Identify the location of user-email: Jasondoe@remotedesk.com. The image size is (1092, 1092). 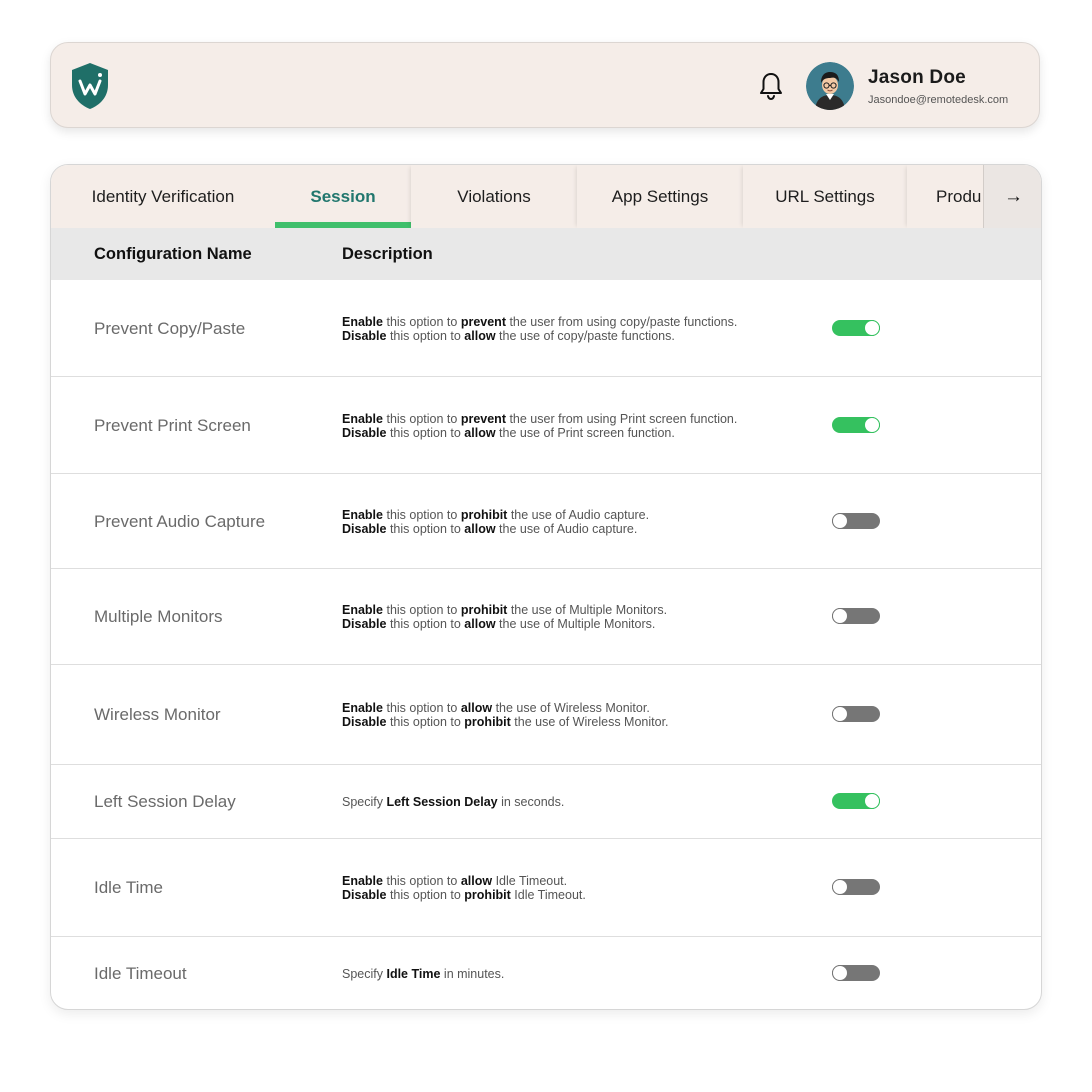
(938, 100).